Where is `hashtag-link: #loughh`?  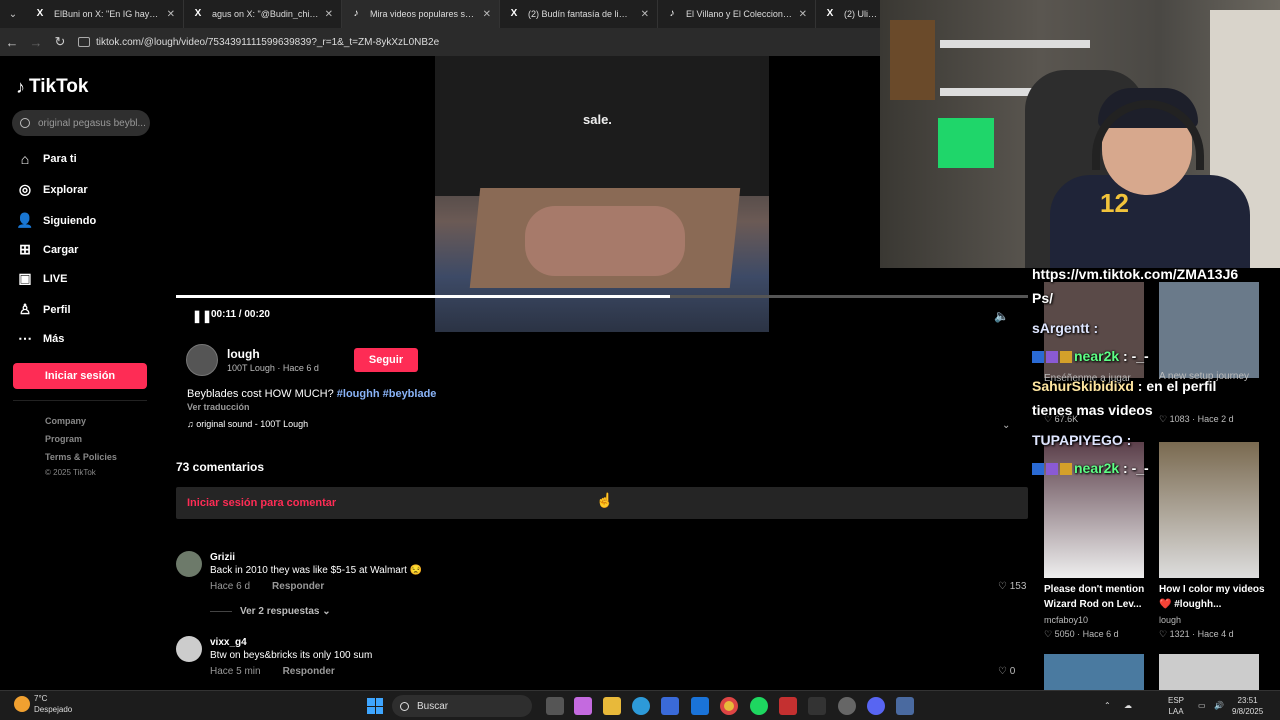 hashtag-link: #loughh is located at coordinates (358, 394).